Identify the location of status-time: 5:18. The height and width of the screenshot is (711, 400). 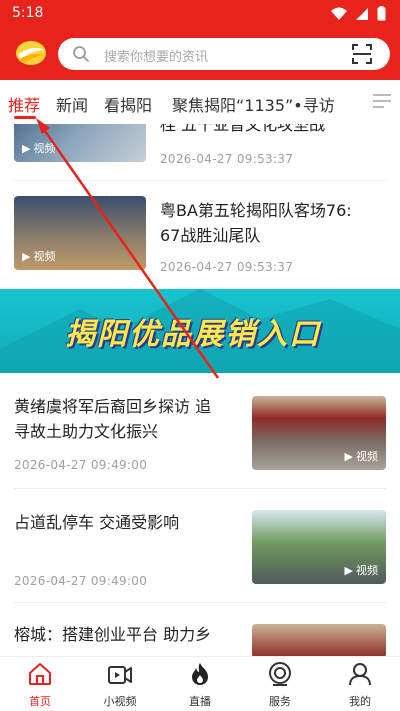
(28, 13).